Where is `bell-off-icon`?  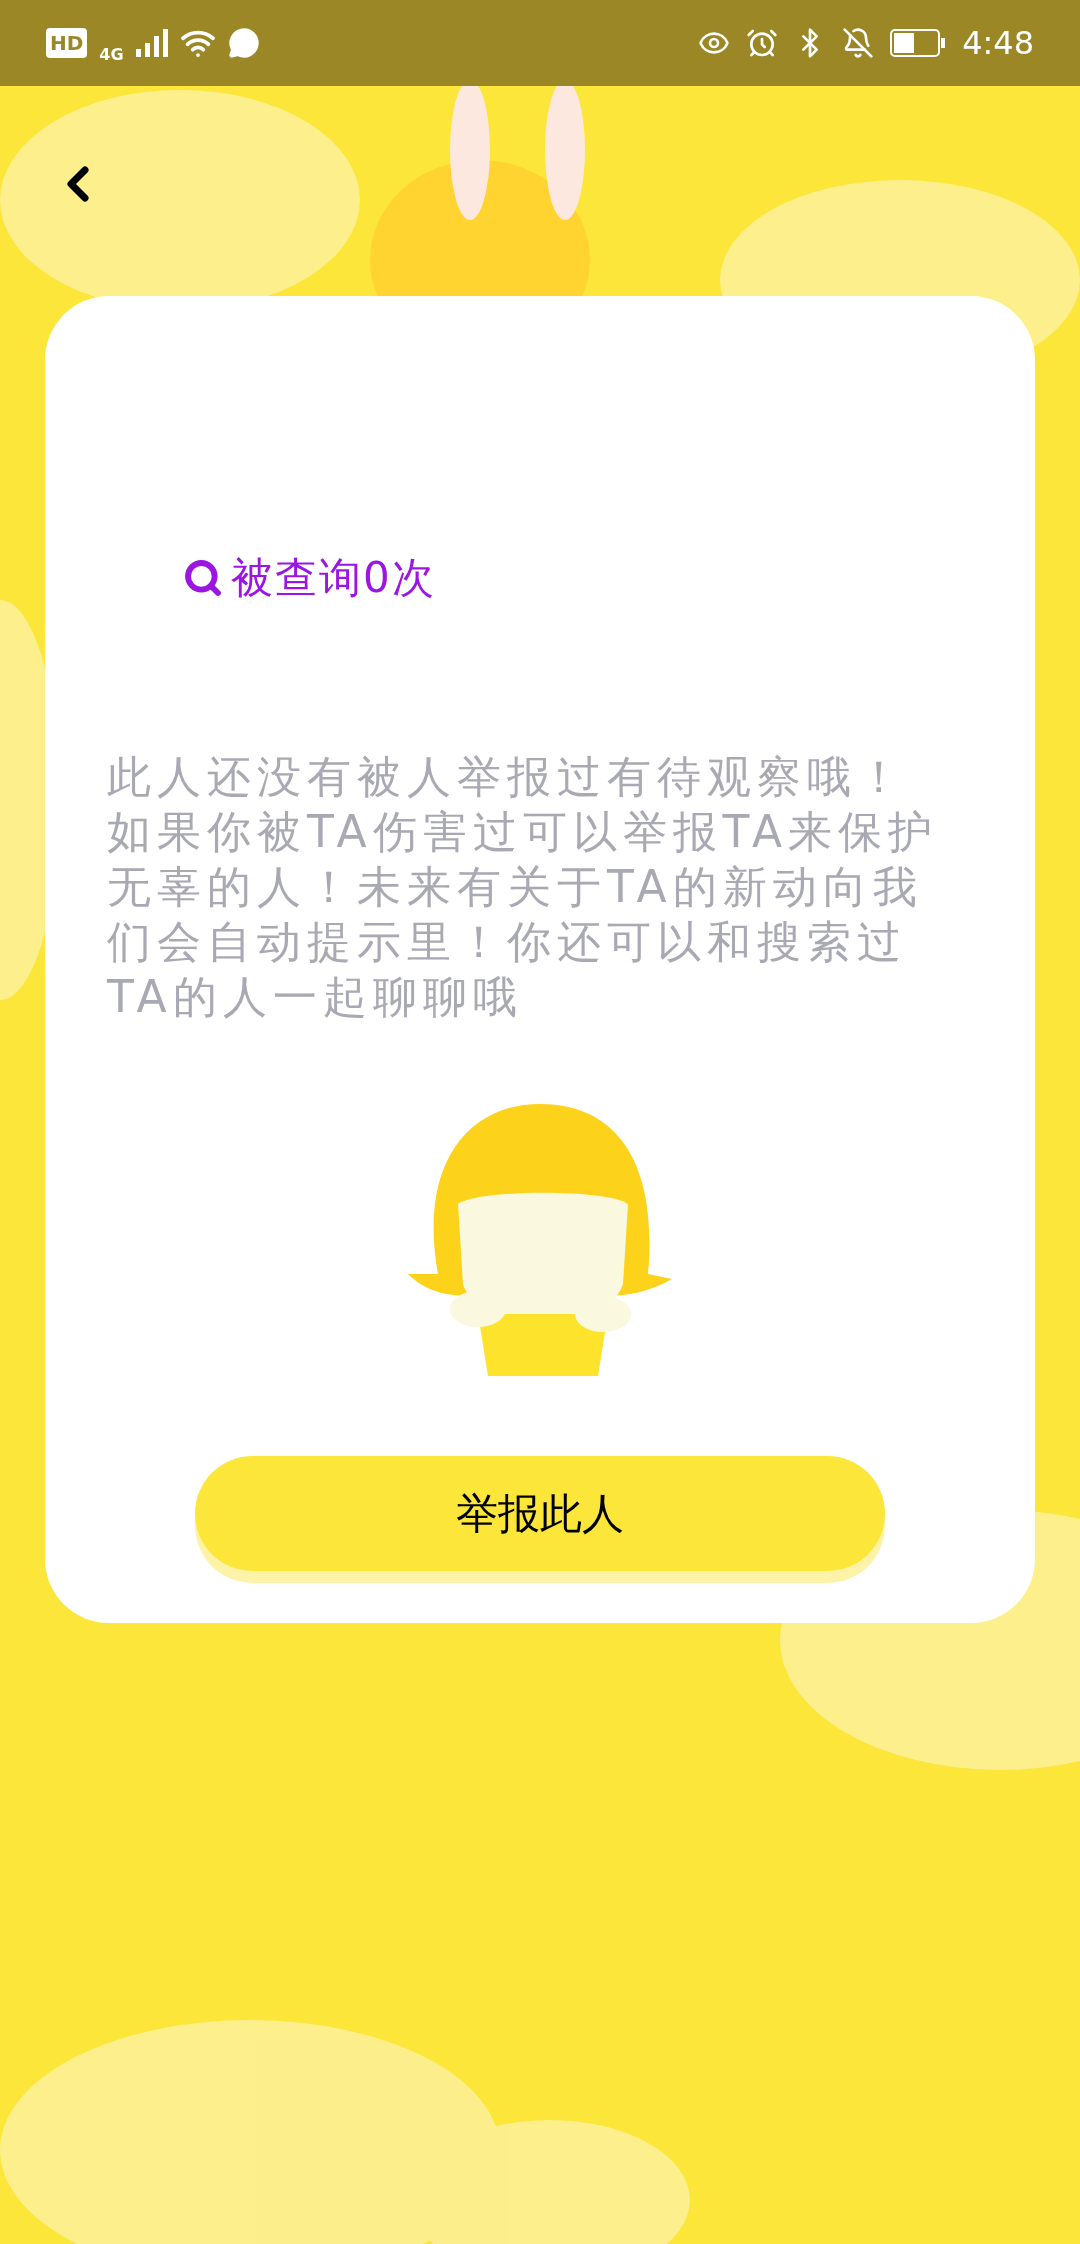 bell-off-icon is located at coordinates (858, 43).